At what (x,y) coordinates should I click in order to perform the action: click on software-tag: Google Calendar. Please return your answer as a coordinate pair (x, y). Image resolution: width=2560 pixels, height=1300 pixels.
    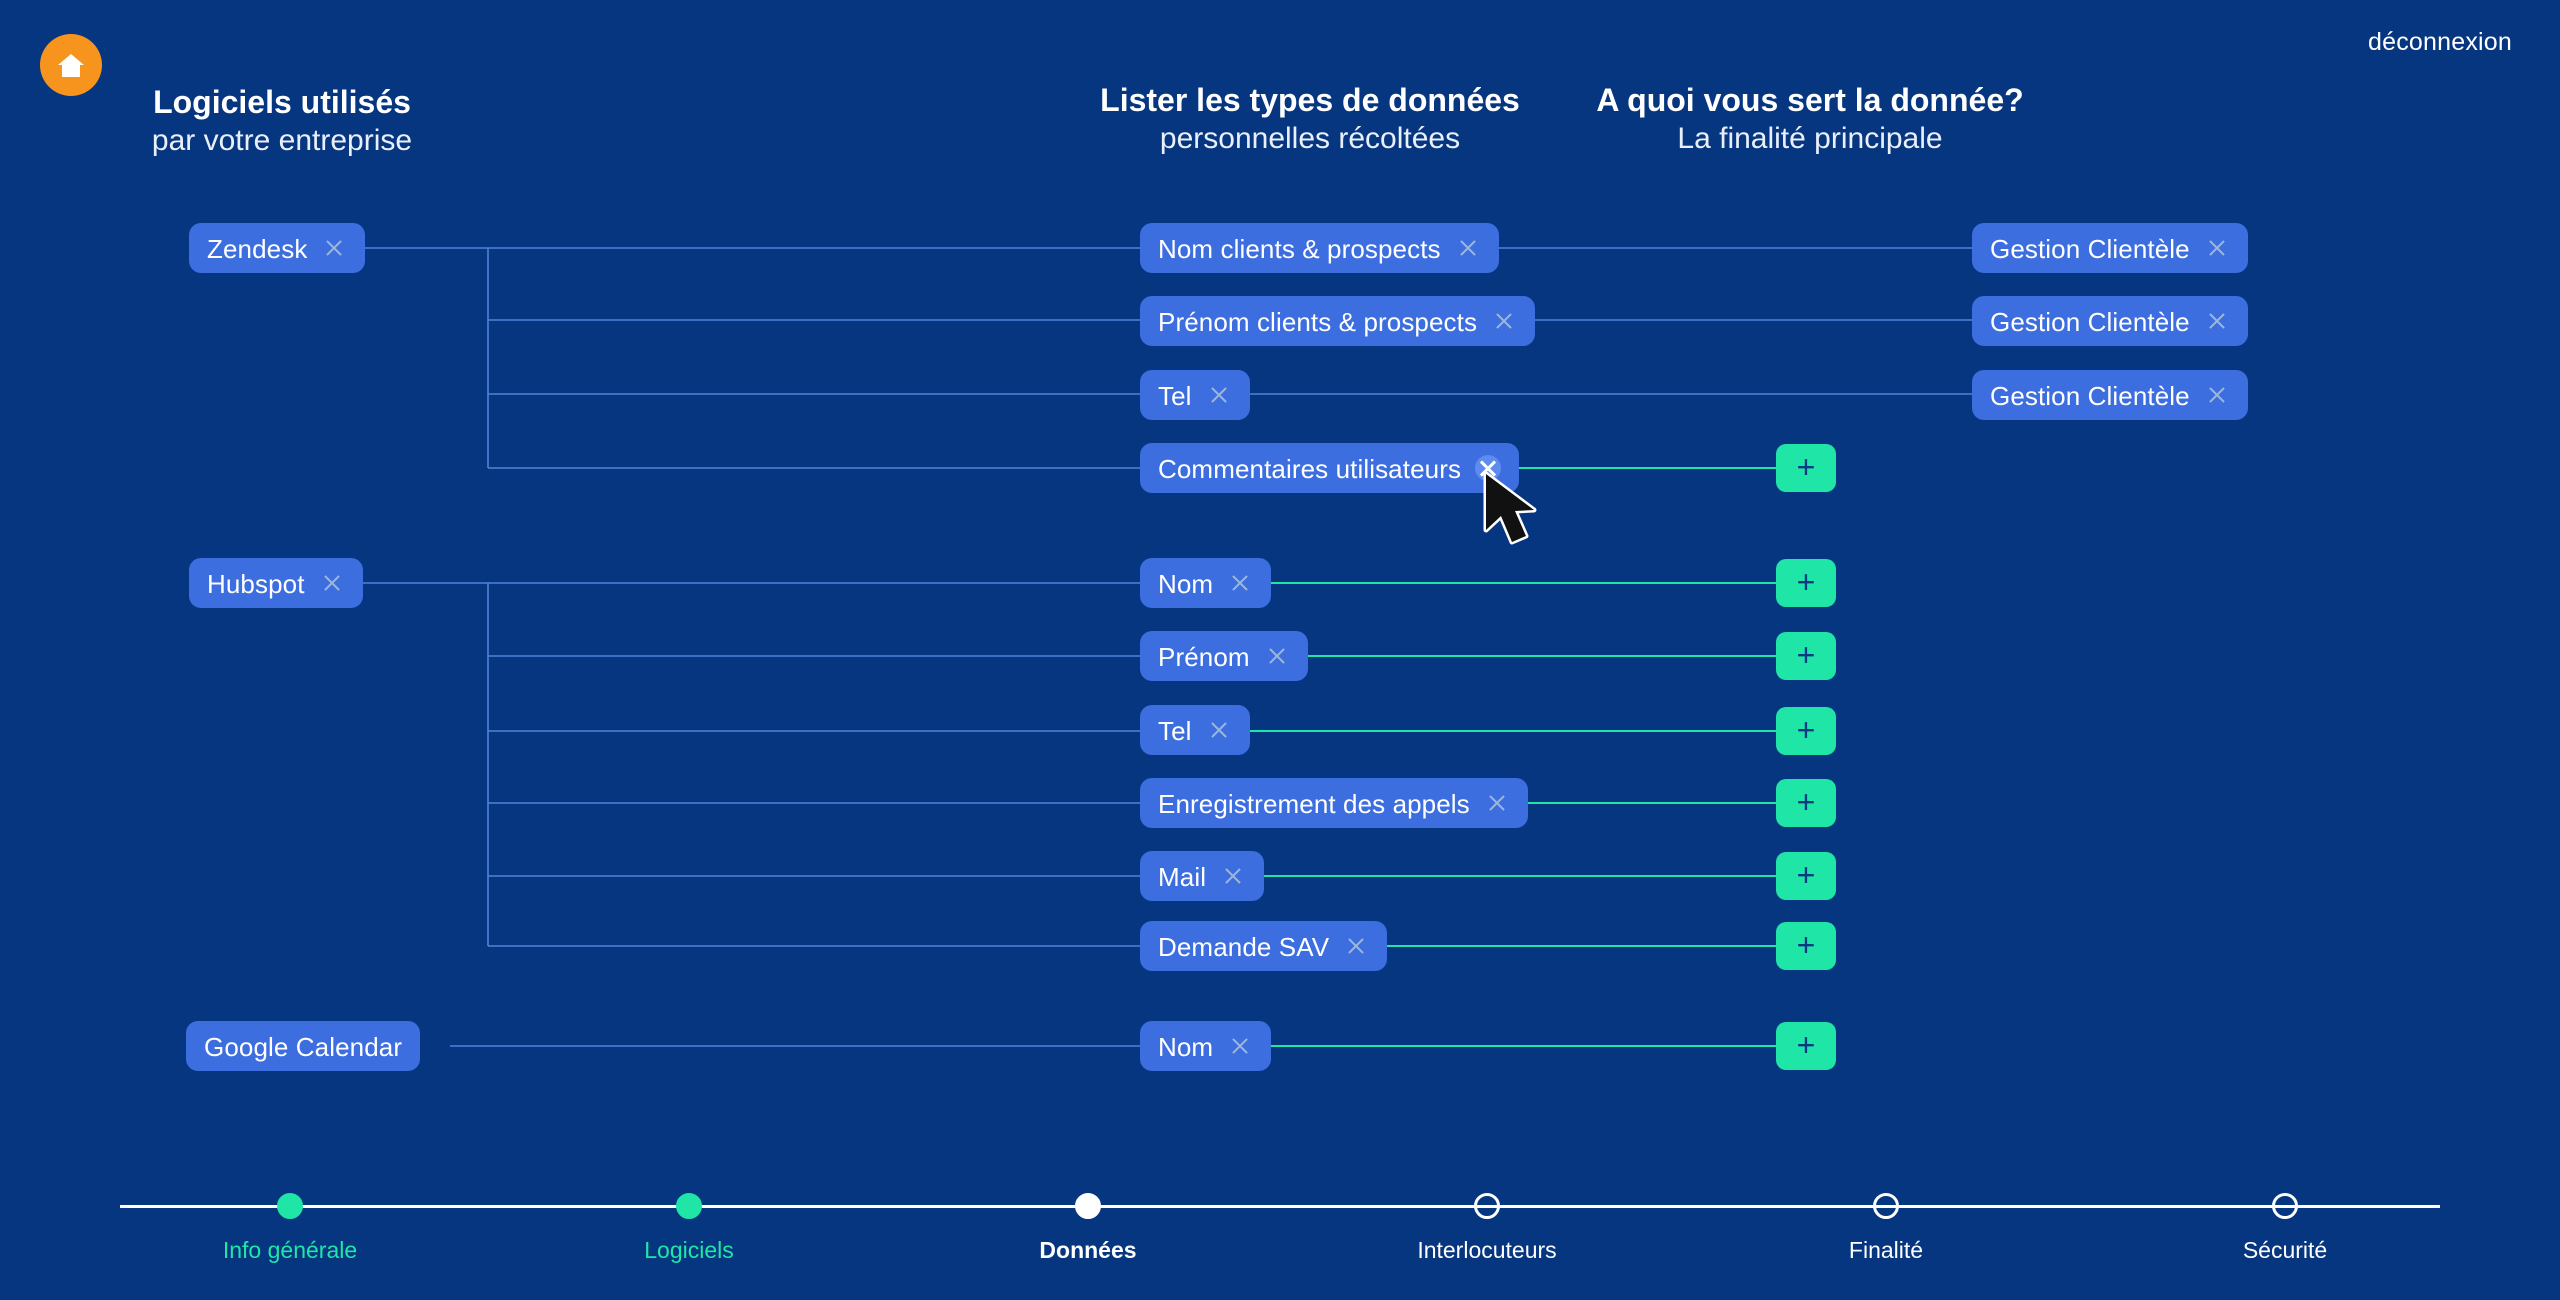
    Looking at the image, I should click on (303, 1046).